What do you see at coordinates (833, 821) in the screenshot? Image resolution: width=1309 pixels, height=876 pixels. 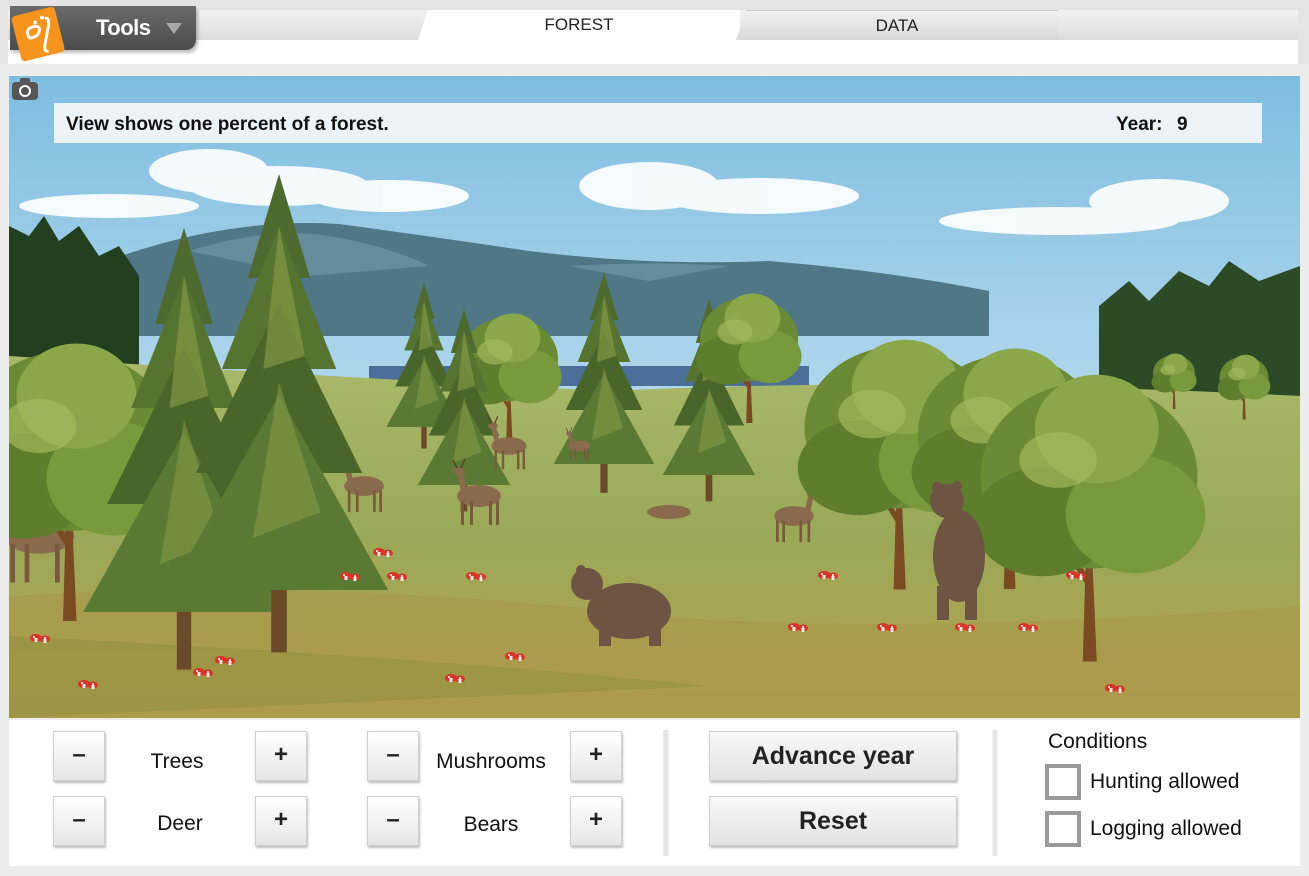 I see `reset-button: Reset` at bounding box center [833, 821].